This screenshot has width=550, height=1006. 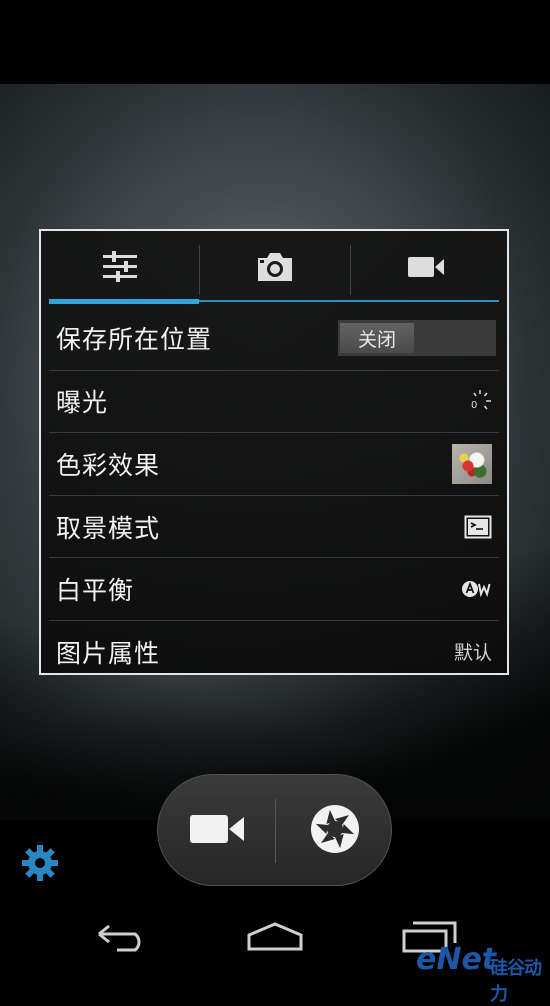 I want to click on toggle-state: 关闭, so click(x=377, y=338).